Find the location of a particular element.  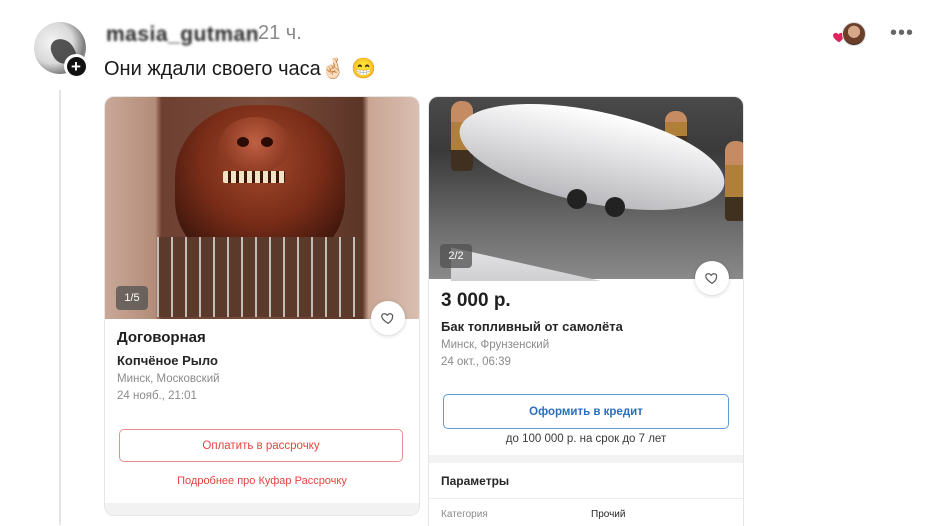

listing-title: Бак топливный от самолёта is located at coordinates (532, 326).